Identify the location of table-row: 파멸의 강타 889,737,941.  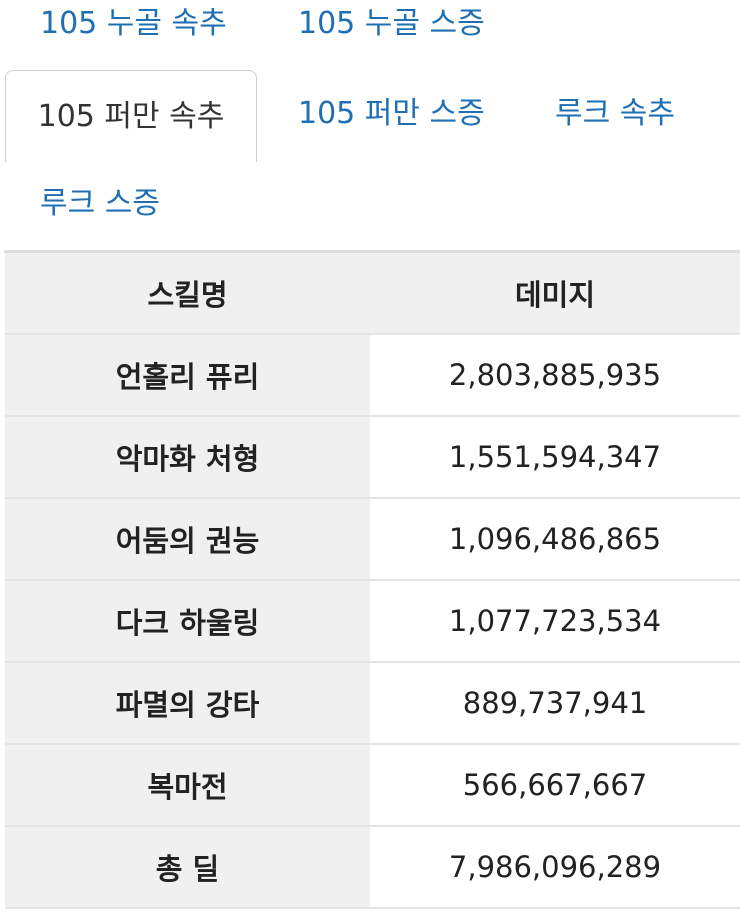
(372, 703).